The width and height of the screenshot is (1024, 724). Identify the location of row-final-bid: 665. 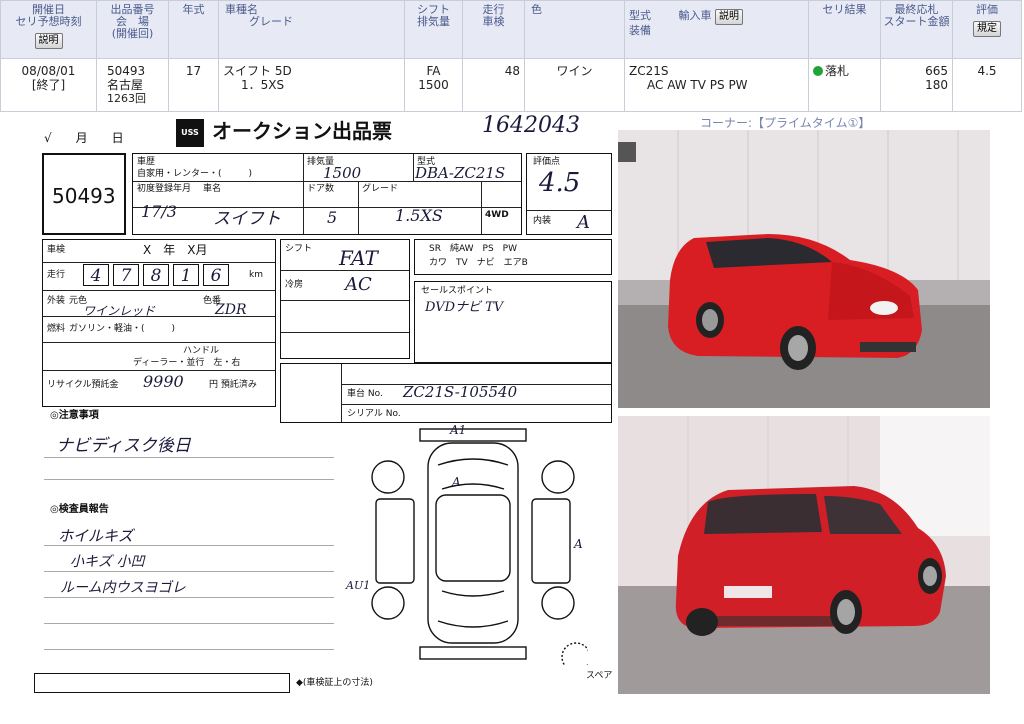
(936, 71).